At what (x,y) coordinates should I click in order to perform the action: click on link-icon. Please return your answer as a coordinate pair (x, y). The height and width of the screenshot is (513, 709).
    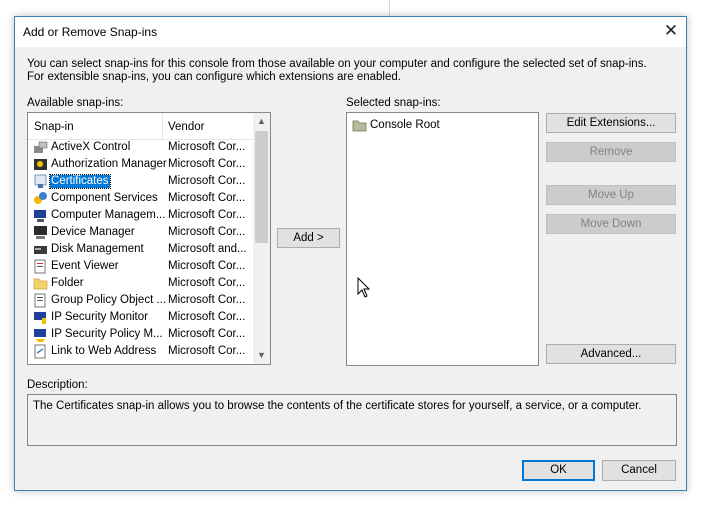
    Looking at the image, I should click on (40, 351).